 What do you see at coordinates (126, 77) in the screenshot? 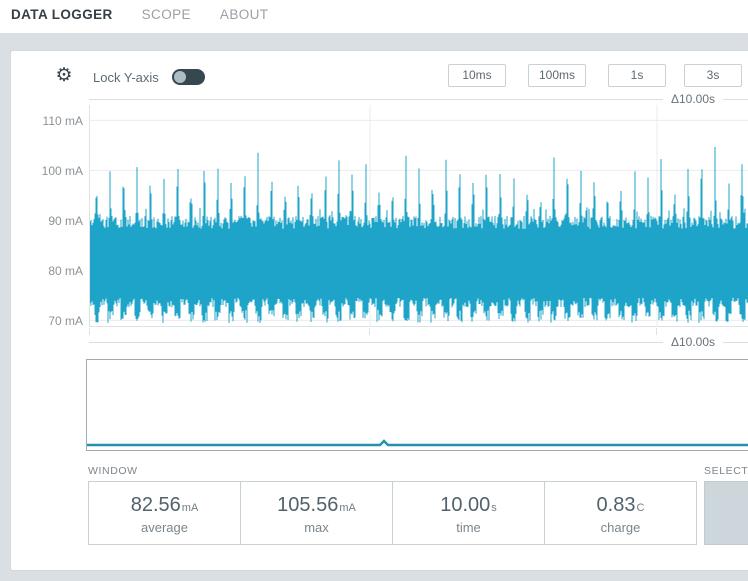
I see `lock-y-axis-label: Lock Y-axis` at bounding box center [126, 77].